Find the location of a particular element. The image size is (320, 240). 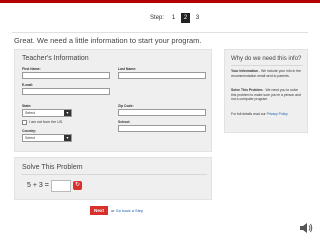

school-label: School: is located at coordinates (124, 122).